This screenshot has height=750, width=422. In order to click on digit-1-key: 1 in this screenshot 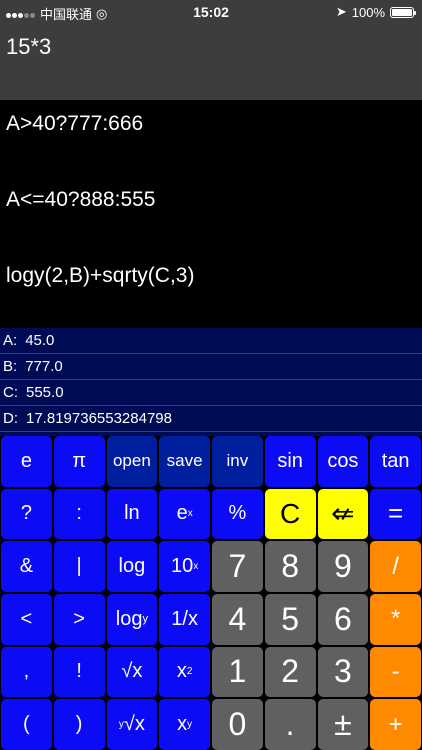, I will do `click(237, 672)`.